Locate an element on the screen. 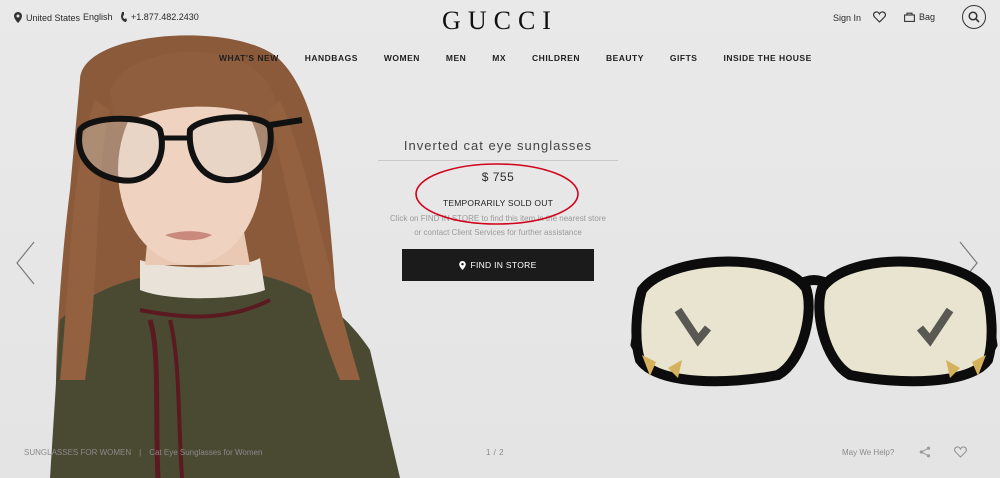 The width and height of the screenshot is (1000, 478). breadcrumb-item-sunglasses-women: SUNGLASSES FOR WOMEN is located at coordinates (77, 452).